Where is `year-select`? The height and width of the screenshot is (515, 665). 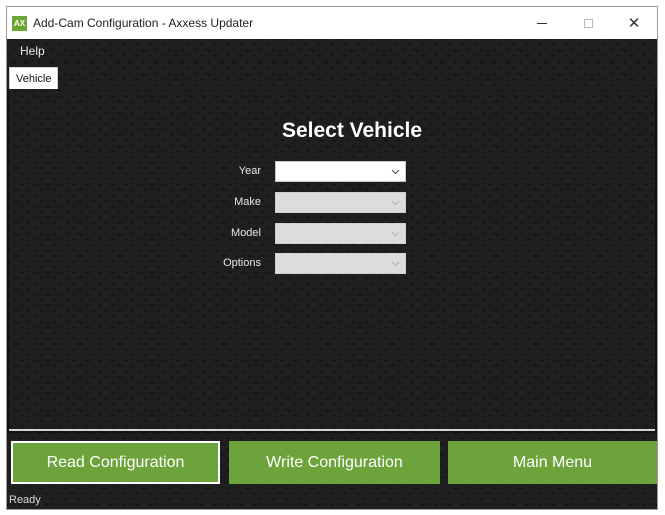
year-select is located at coordinates (340, 171).